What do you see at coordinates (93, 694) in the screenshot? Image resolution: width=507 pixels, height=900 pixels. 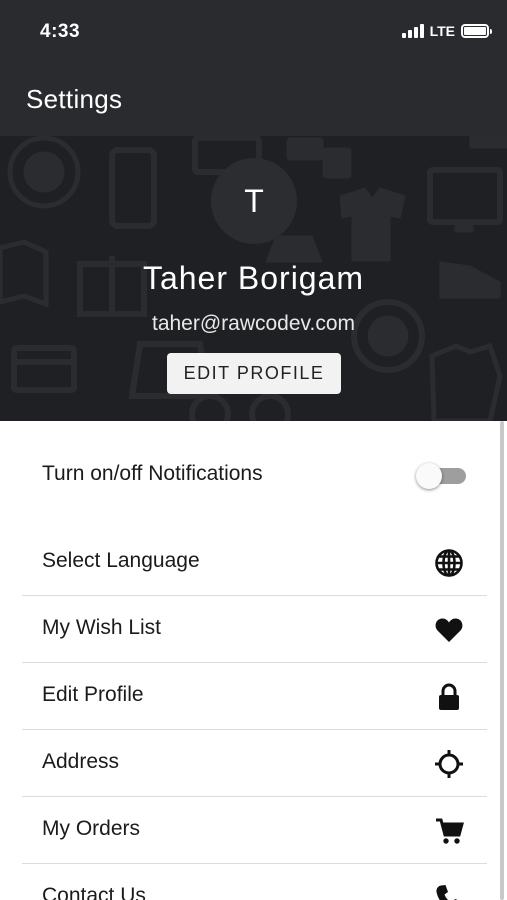 I see `menu-item-label: Edit Profile` at bounding box center [93, 694].